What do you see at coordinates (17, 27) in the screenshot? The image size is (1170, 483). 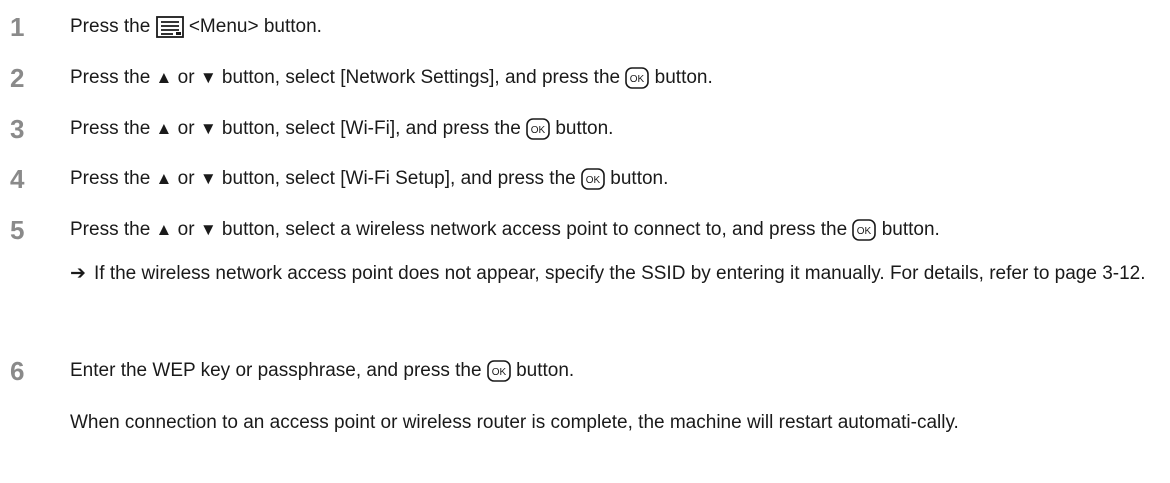 I see `step-number: 1` at bounding box center [17, 27].